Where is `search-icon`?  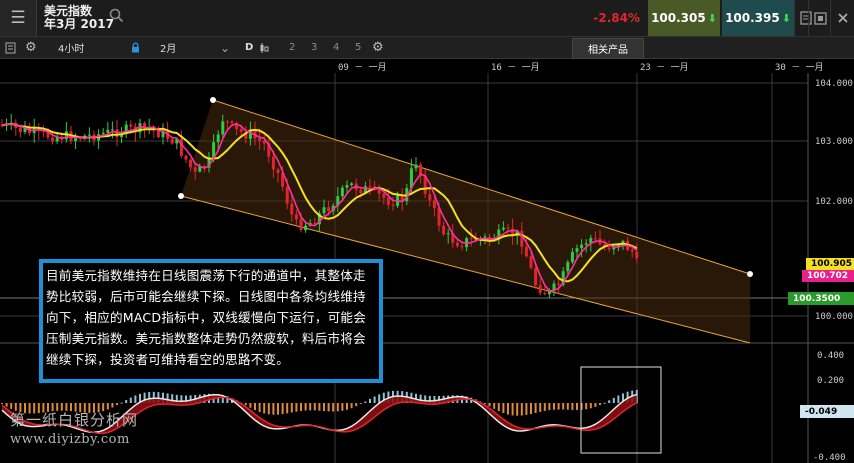
search-icon is located at coordinates (116, 17).